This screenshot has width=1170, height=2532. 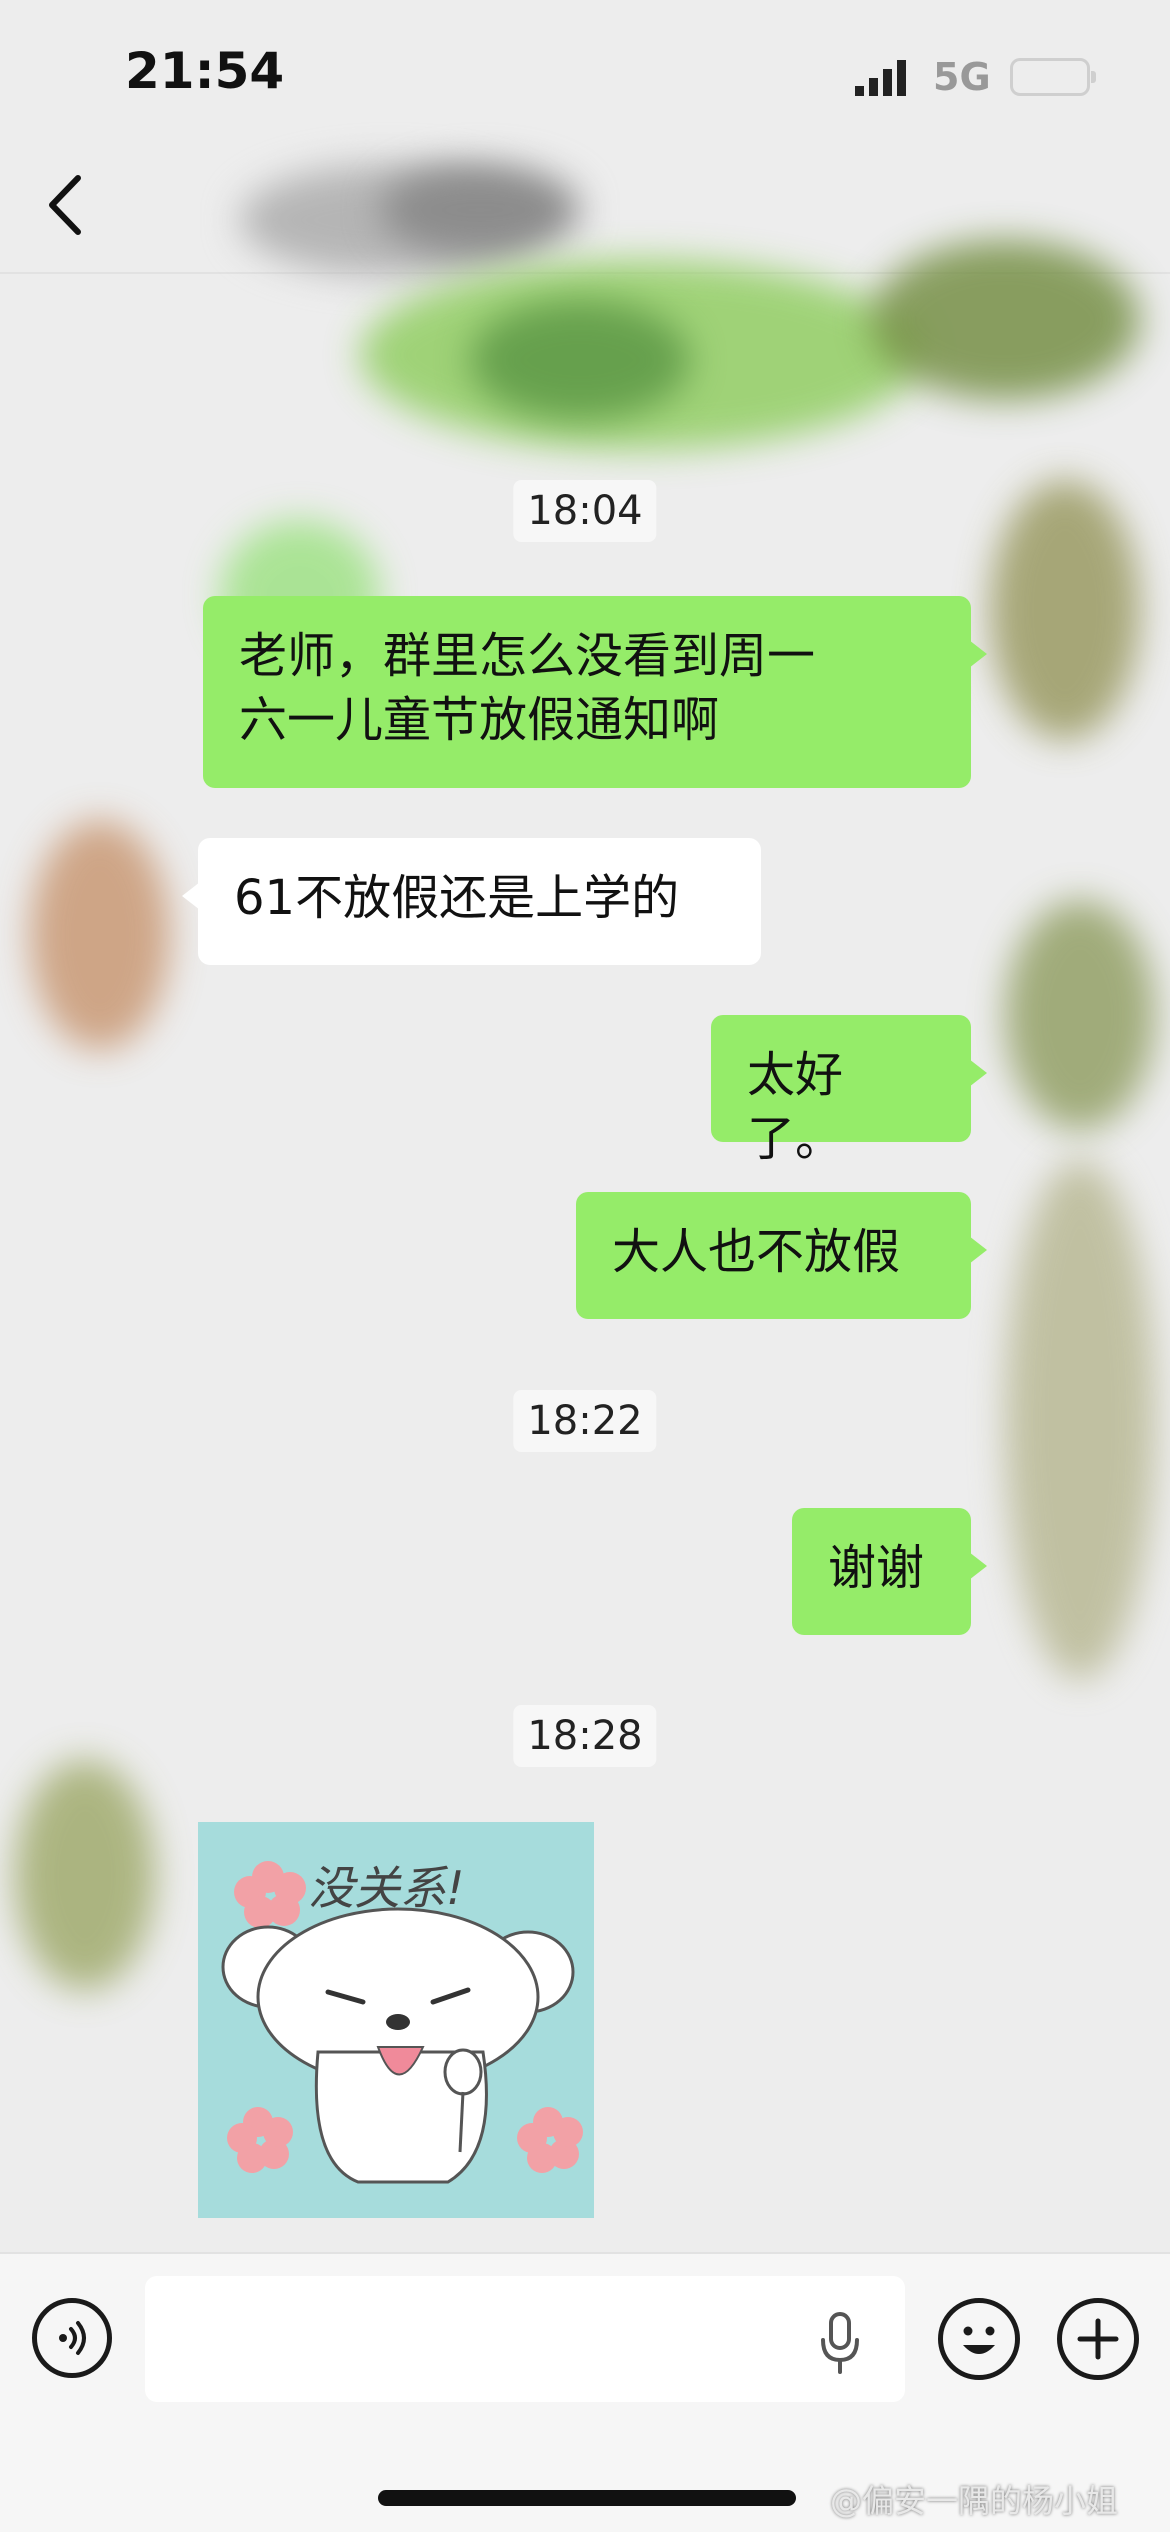 I want to click on home-indicator, so click(x=587, y=2498).